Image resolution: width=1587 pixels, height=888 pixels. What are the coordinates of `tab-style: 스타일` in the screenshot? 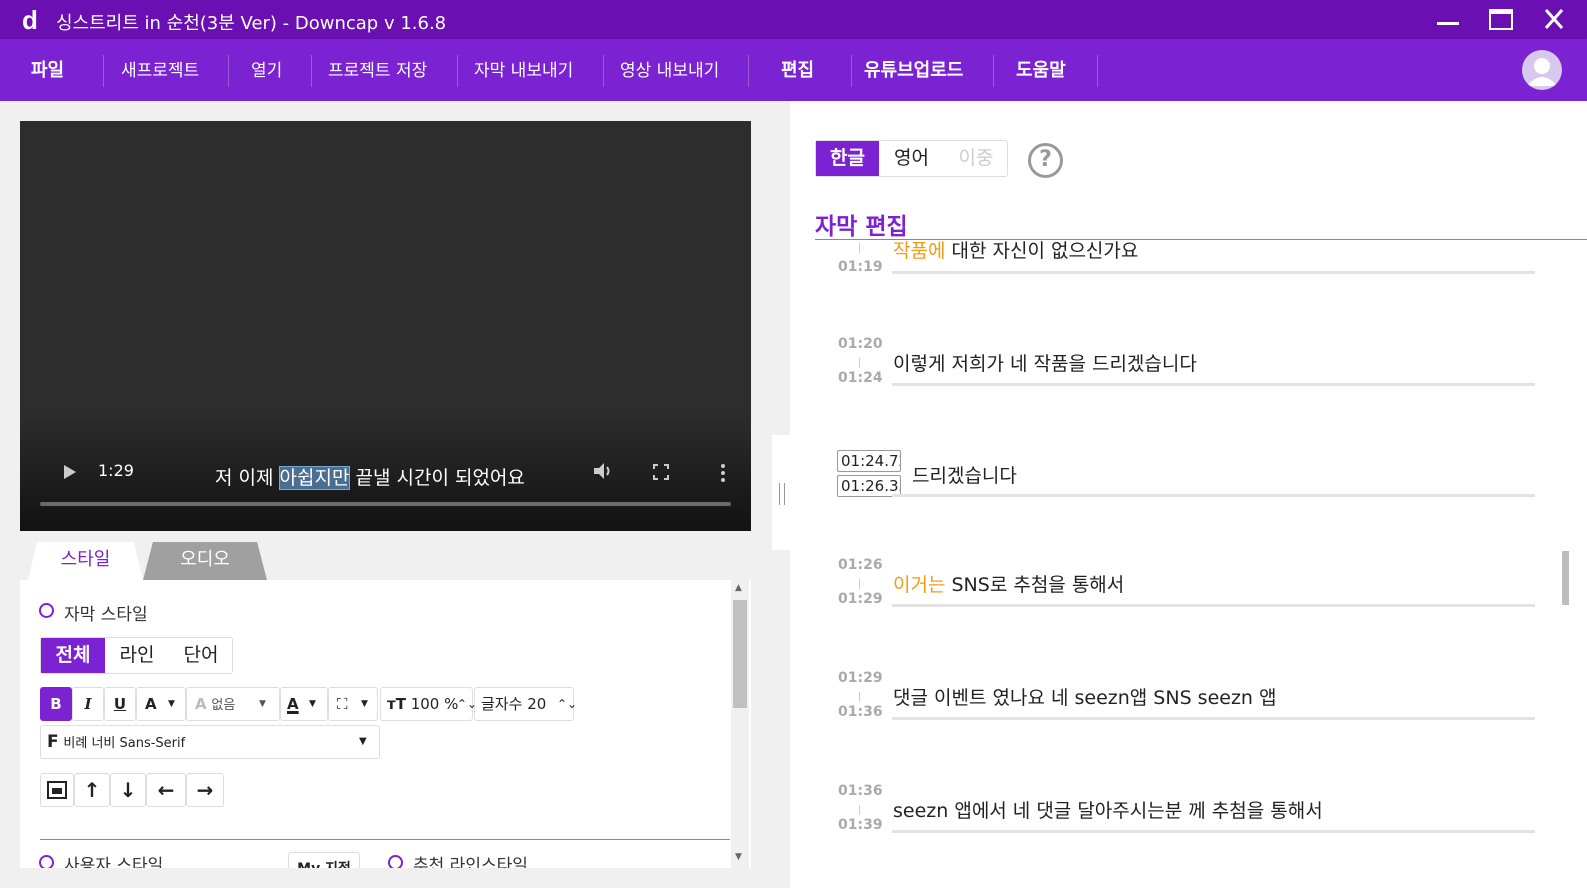 It's located at (85, 561).